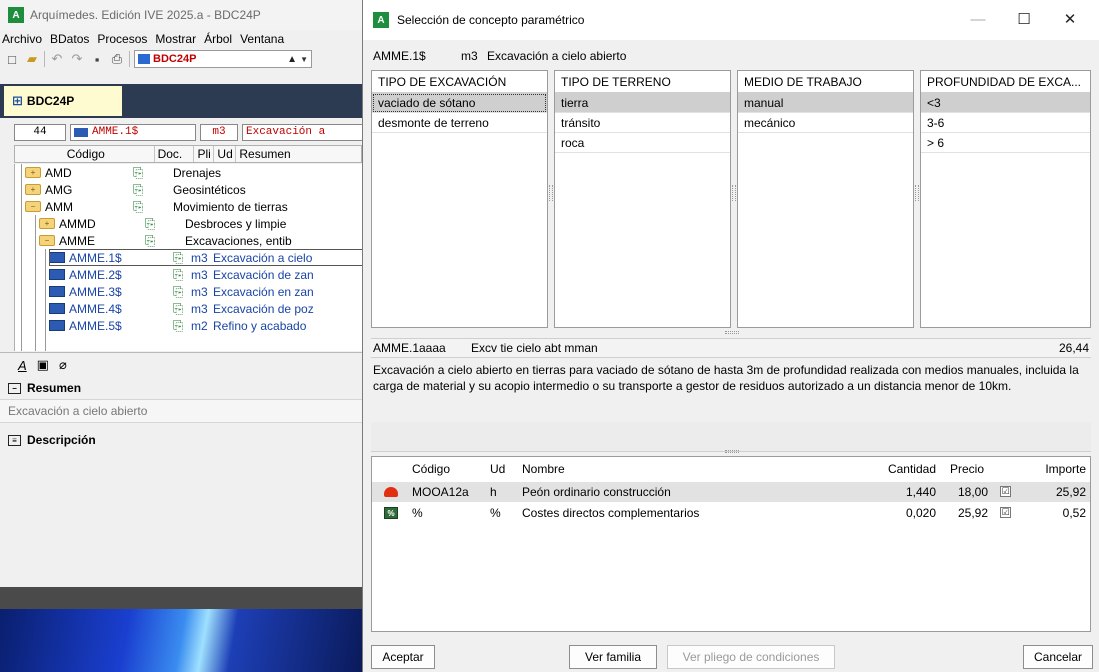  Describe the element at coordinates (77, 59) in the screenshot. I see `redo-icon: ↷` at that location.